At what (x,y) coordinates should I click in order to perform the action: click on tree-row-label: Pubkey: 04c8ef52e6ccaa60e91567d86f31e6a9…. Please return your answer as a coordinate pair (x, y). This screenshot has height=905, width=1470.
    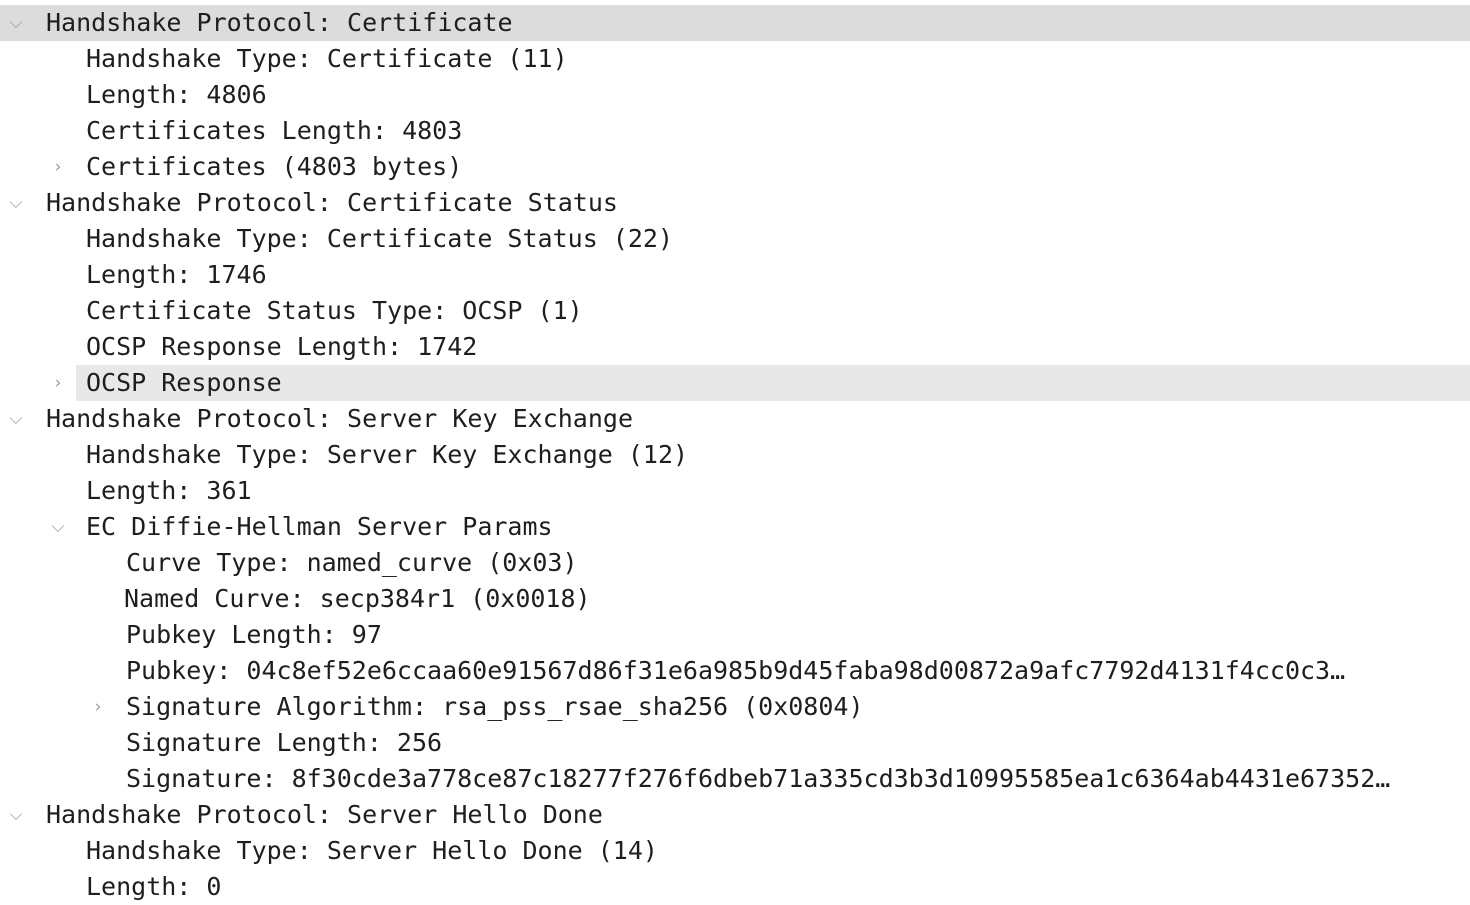
    Looking at the image, I should click on (736, 670).